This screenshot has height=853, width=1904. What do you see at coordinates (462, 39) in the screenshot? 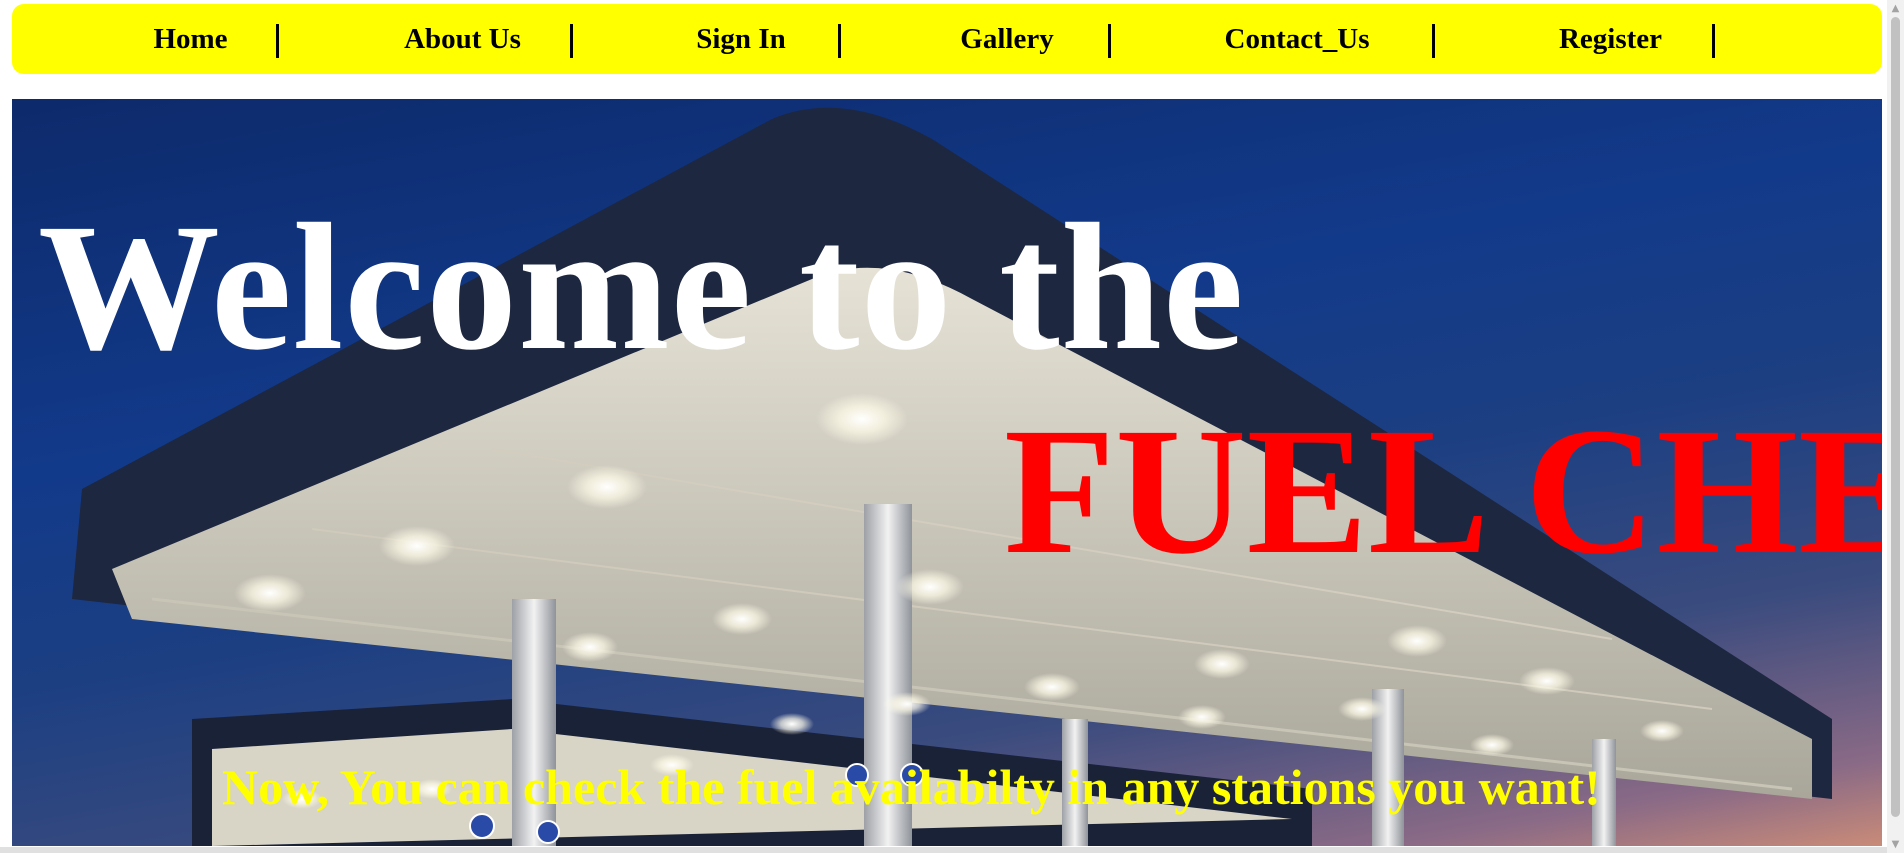
I see `nav-about-link: About Us` at bounding box center [462, 39].